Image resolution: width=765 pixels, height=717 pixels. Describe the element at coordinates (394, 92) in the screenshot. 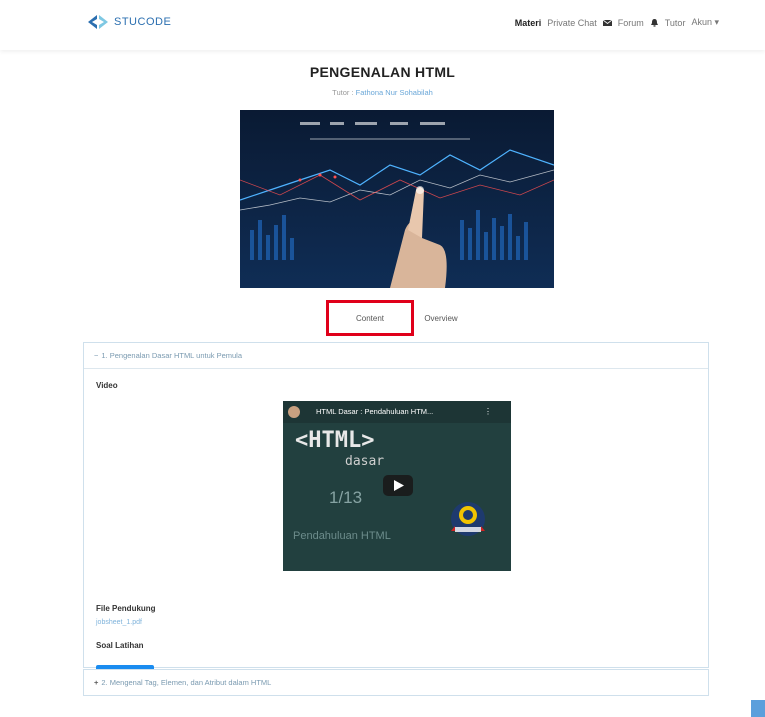

I see `tutor-name-link: Fathona Nur Sohabilah` at that location.